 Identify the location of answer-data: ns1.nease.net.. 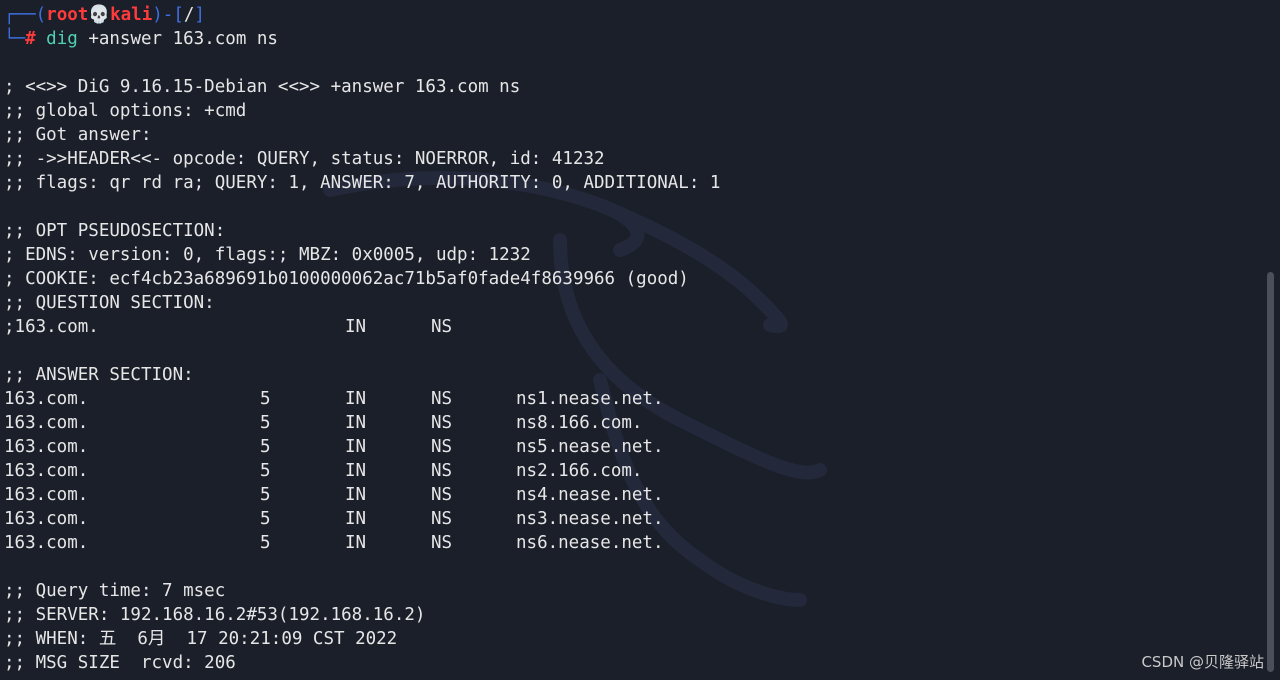
(590, 399).